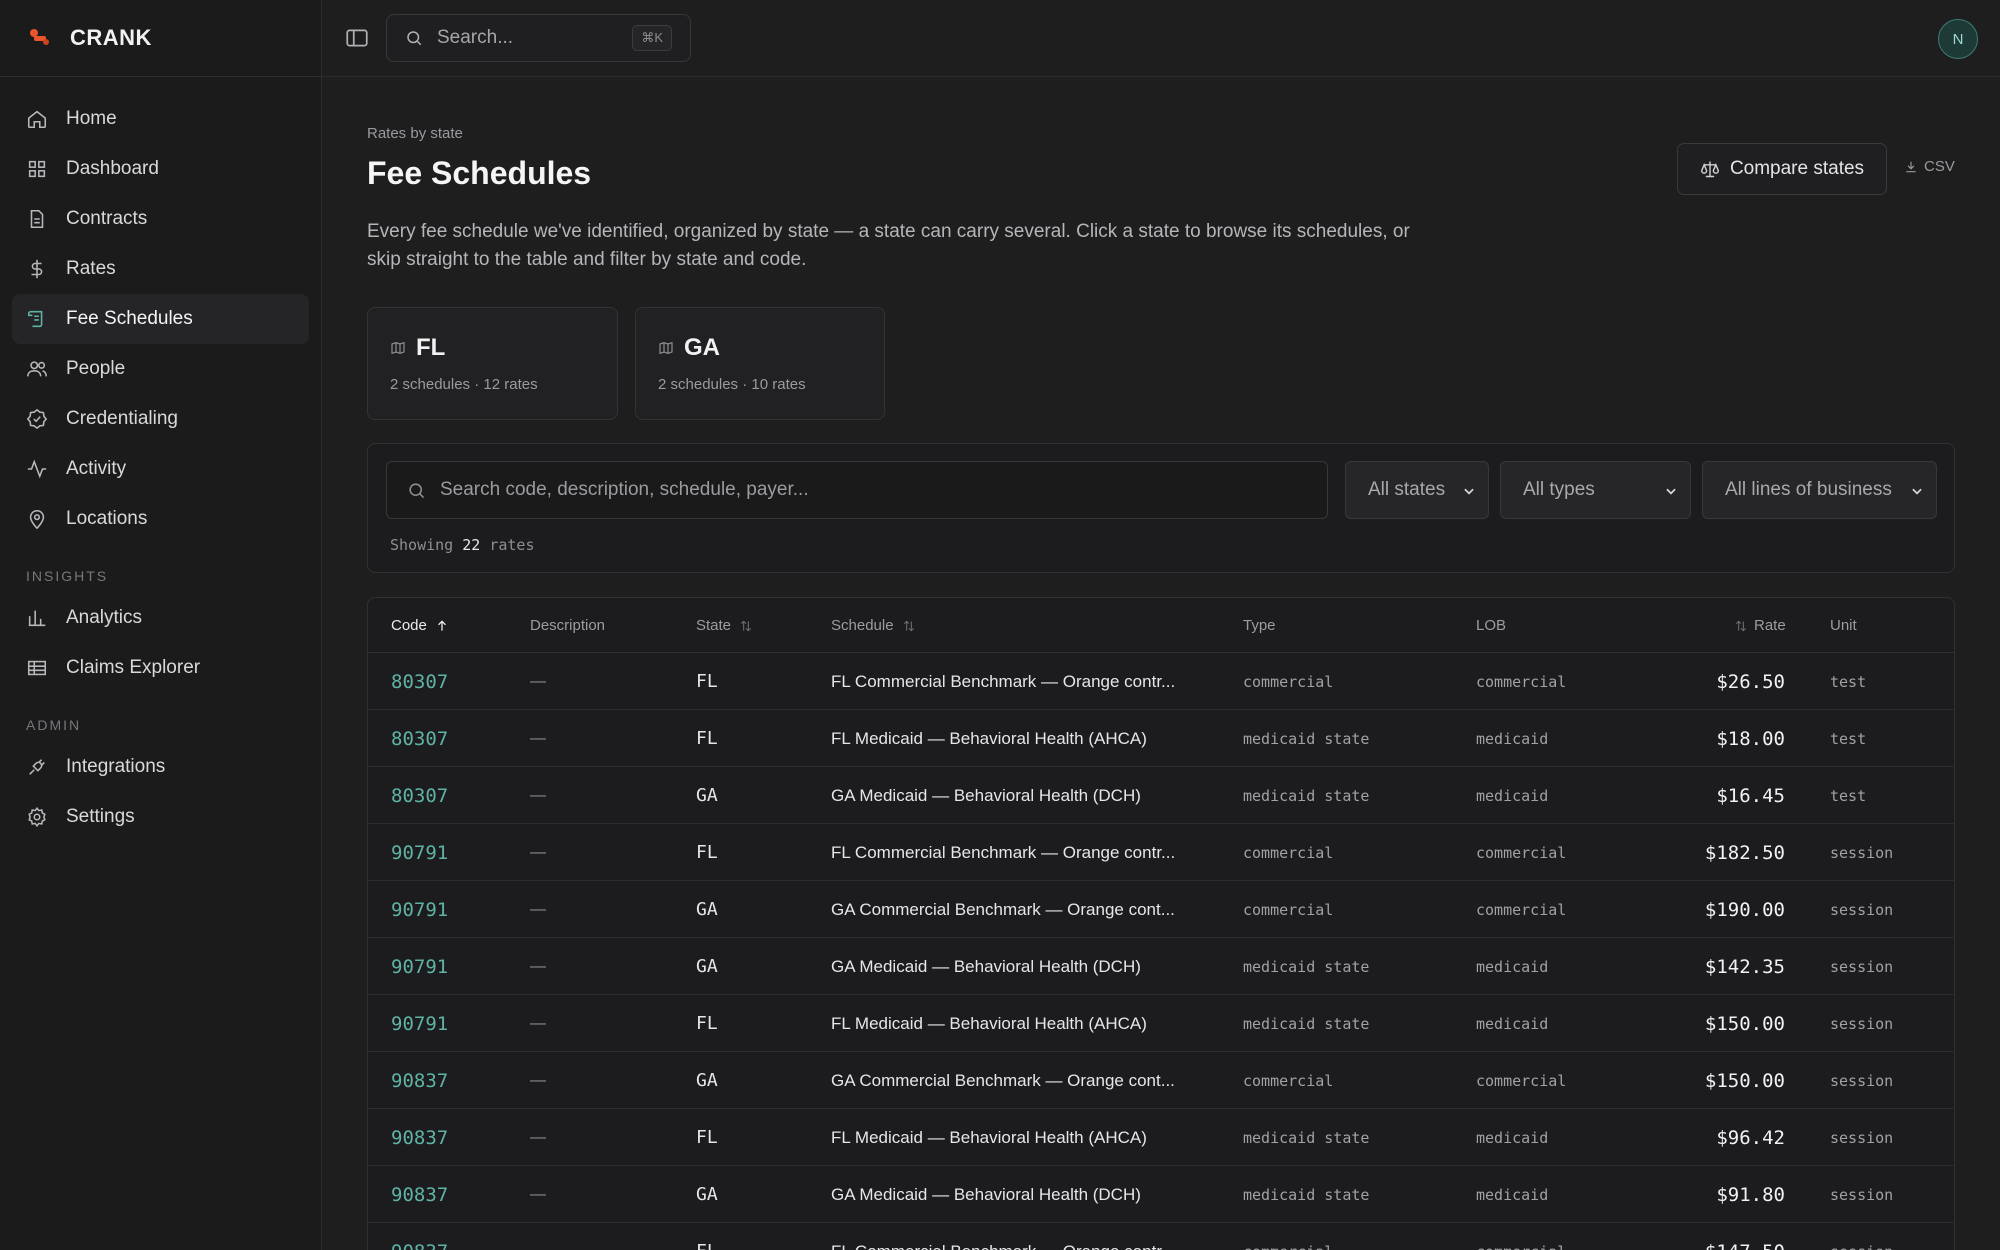 The width and height of the screenshot is (2000, 1250). What do you see at coordinates (1744, 966) in the screenshot?
I see `rate-cell: $142.35` at bounding box center [1744, 966].